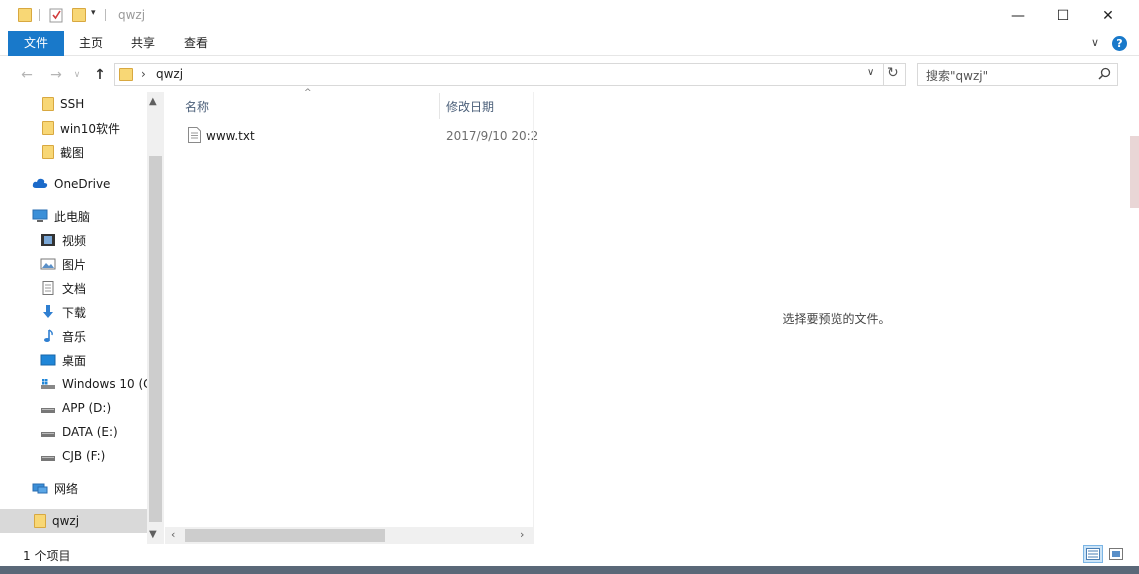 The image size is (1139, 574). What do you see at coordinates (40, 216) in the screenshot?
I see `computer-icon` at bounding box center [40, 216].